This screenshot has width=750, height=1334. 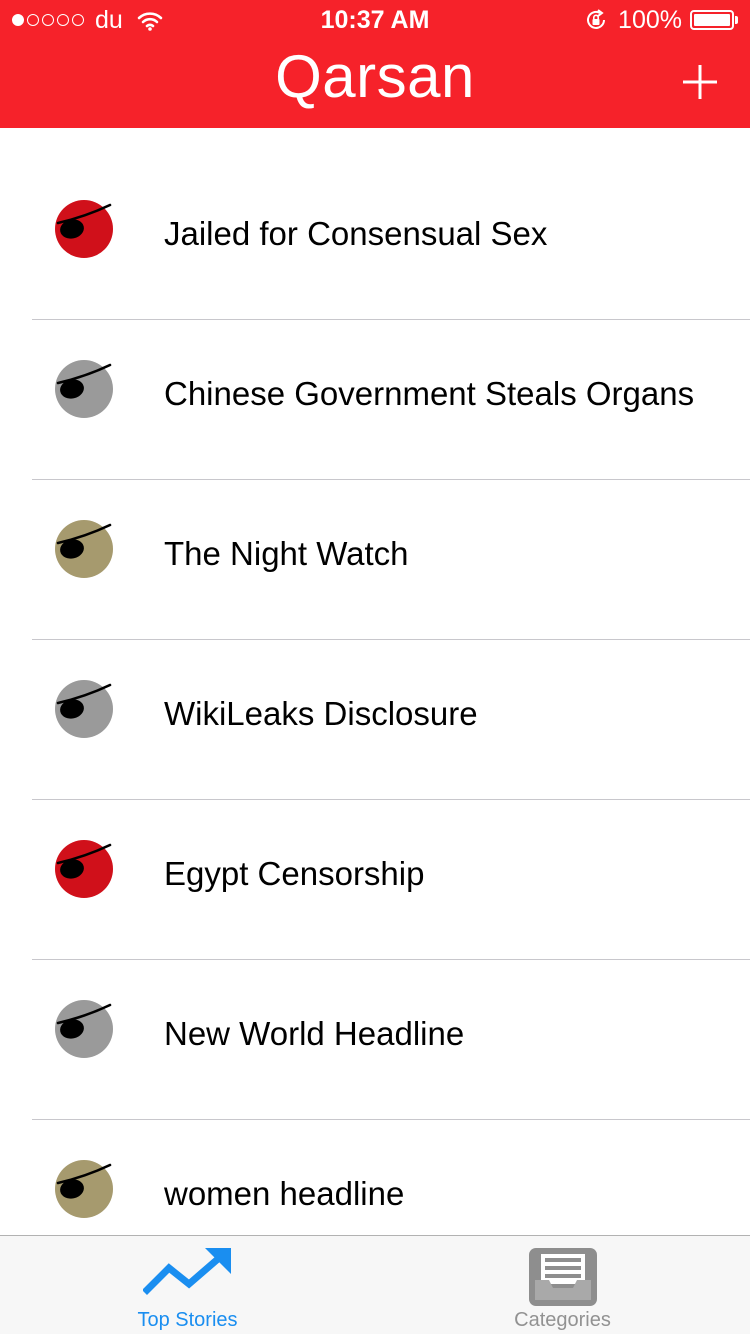 I want to click on trending-up-icon, so click(x=186, y=1271).